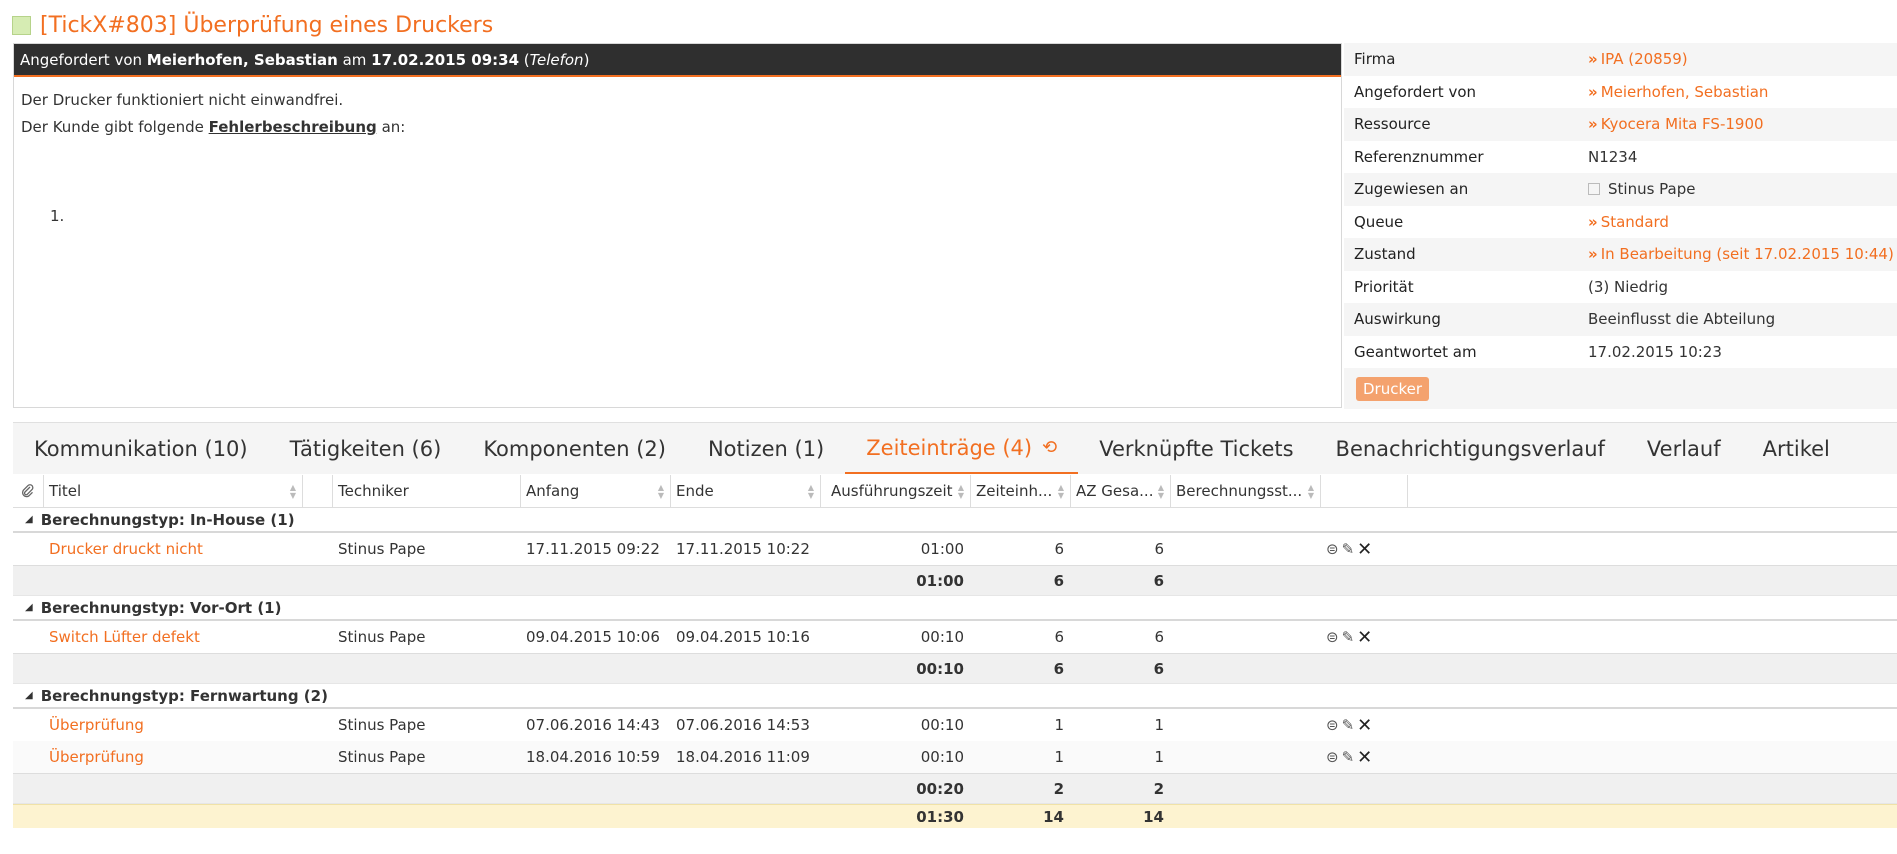 The image size is (1897, 854). I want to click on entry-anfang: 17.11.2015 09:22, so click(593, 549).